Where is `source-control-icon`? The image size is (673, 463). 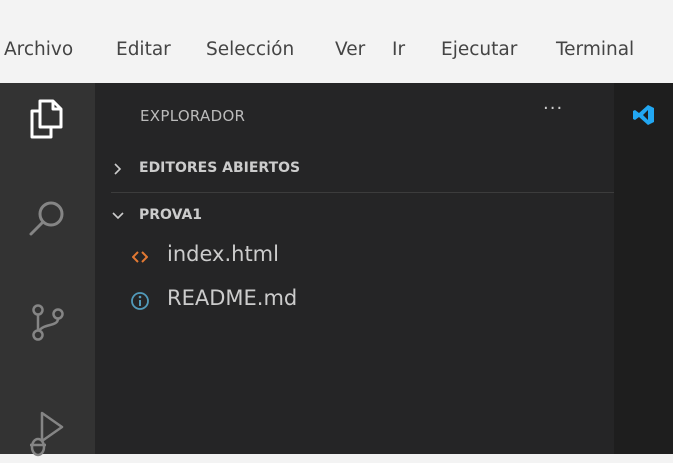 source-control-icon is located at coordinates (47, 322).